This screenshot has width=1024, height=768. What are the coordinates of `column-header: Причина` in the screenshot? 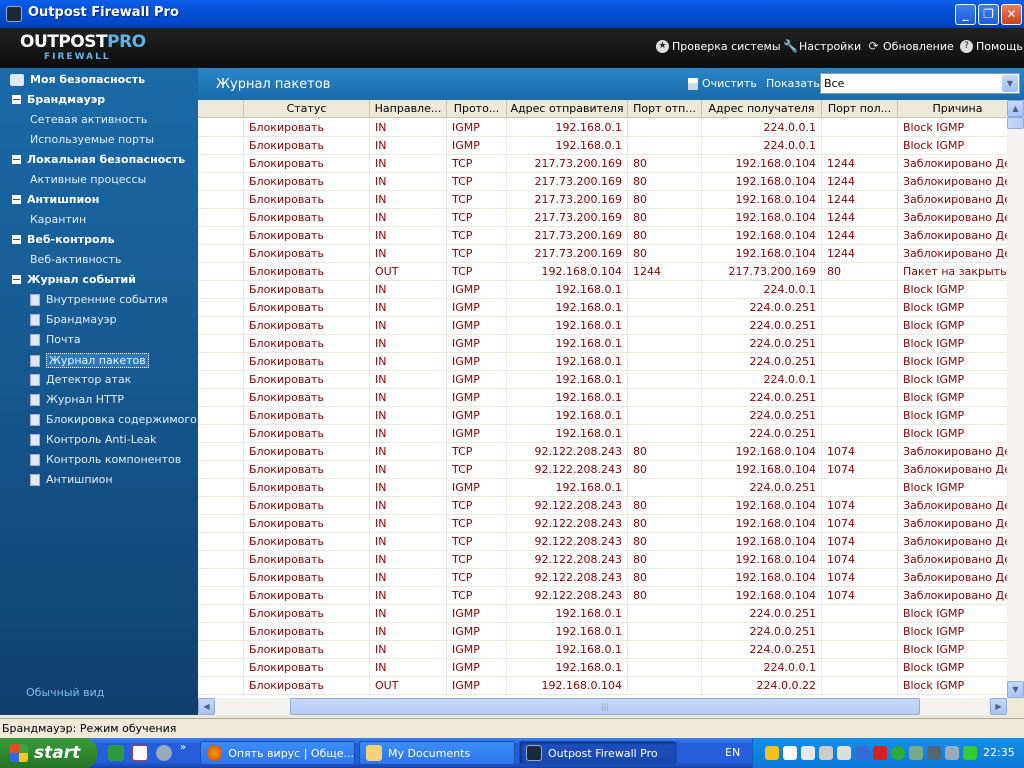 It's located at (952, 109).